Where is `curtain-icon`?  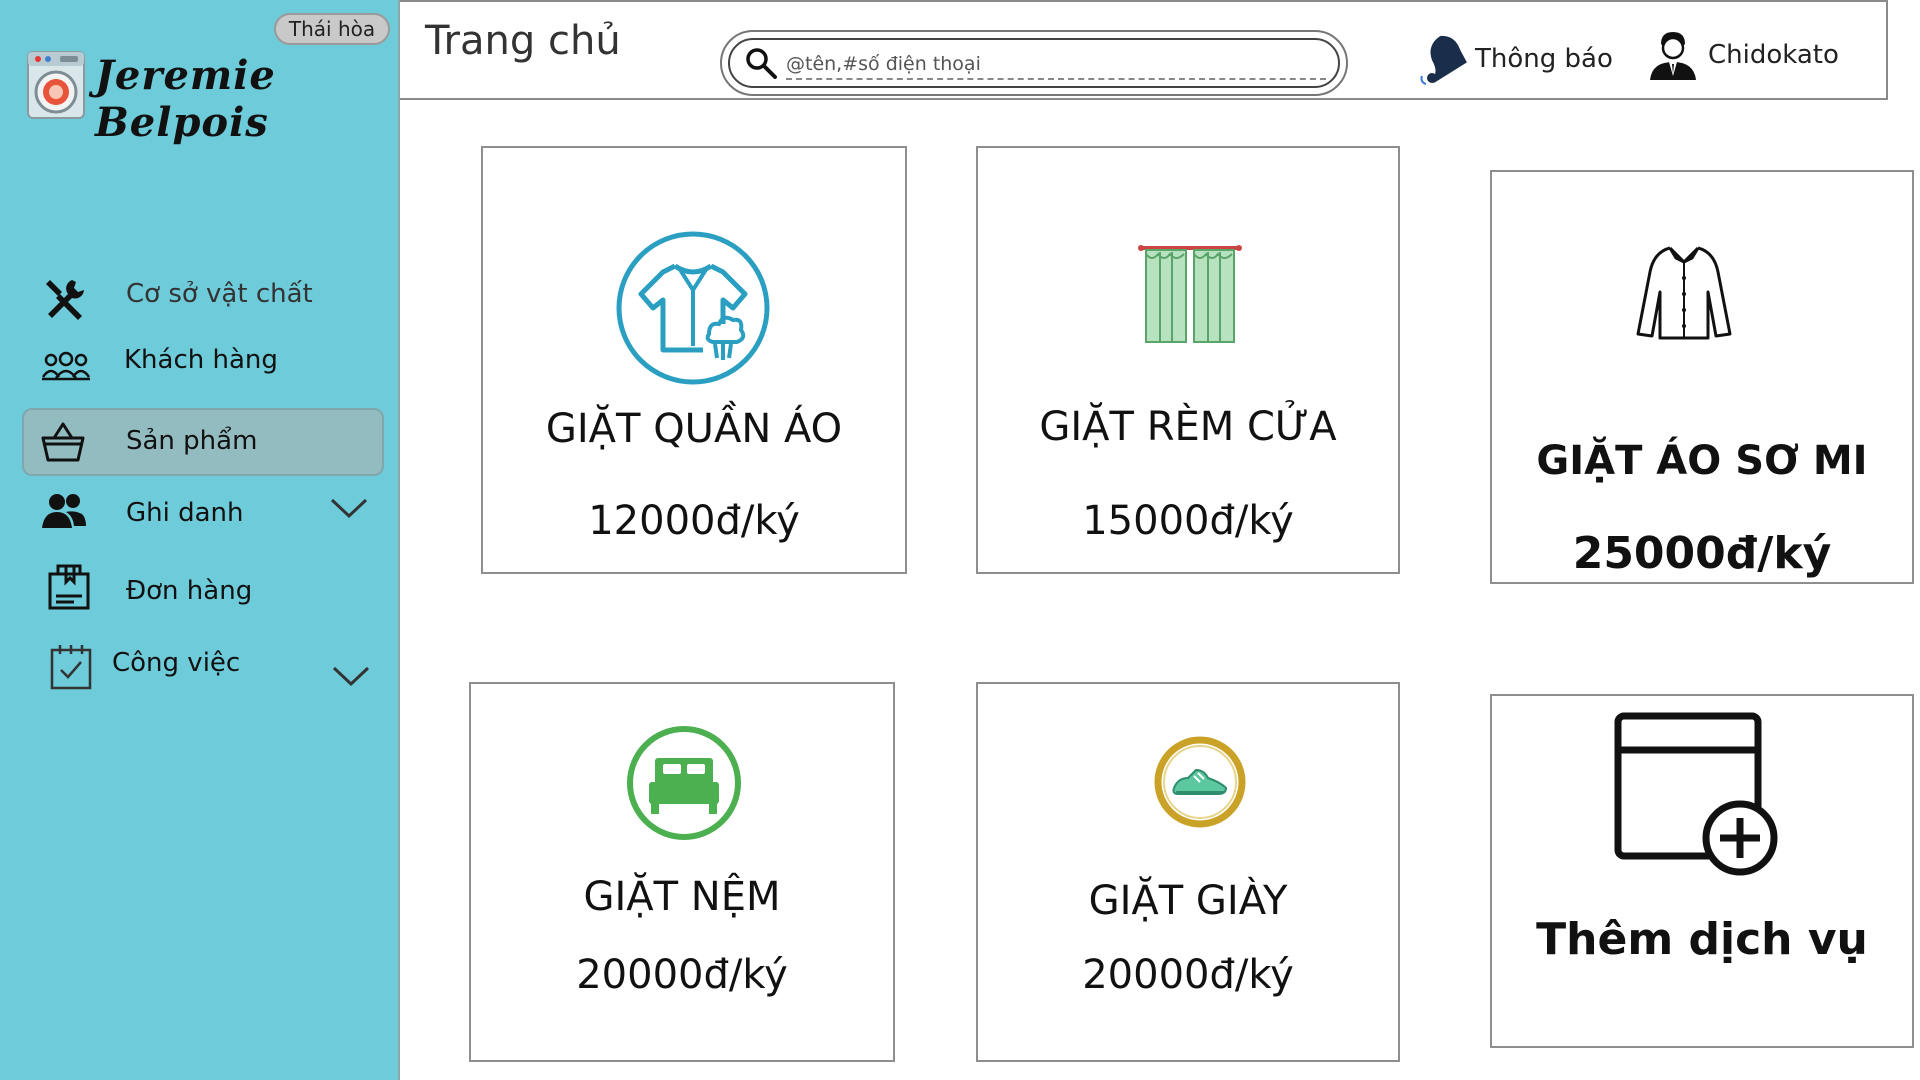
curtain-icon is located at coordinates (1190, 297).